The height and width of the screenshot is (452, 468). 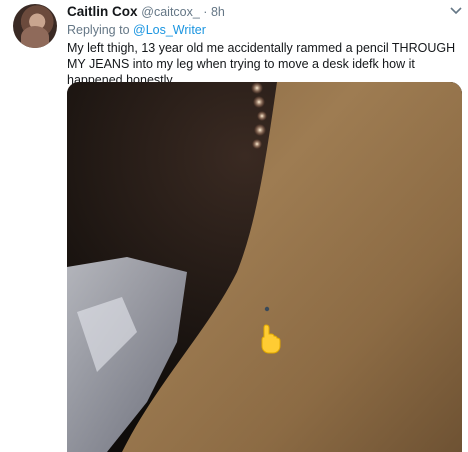 What do you see at coordinates (169, 30) in the screenshot?
I see `reply-mention-link: @Los_Writer` at bounding box center [169, 30].